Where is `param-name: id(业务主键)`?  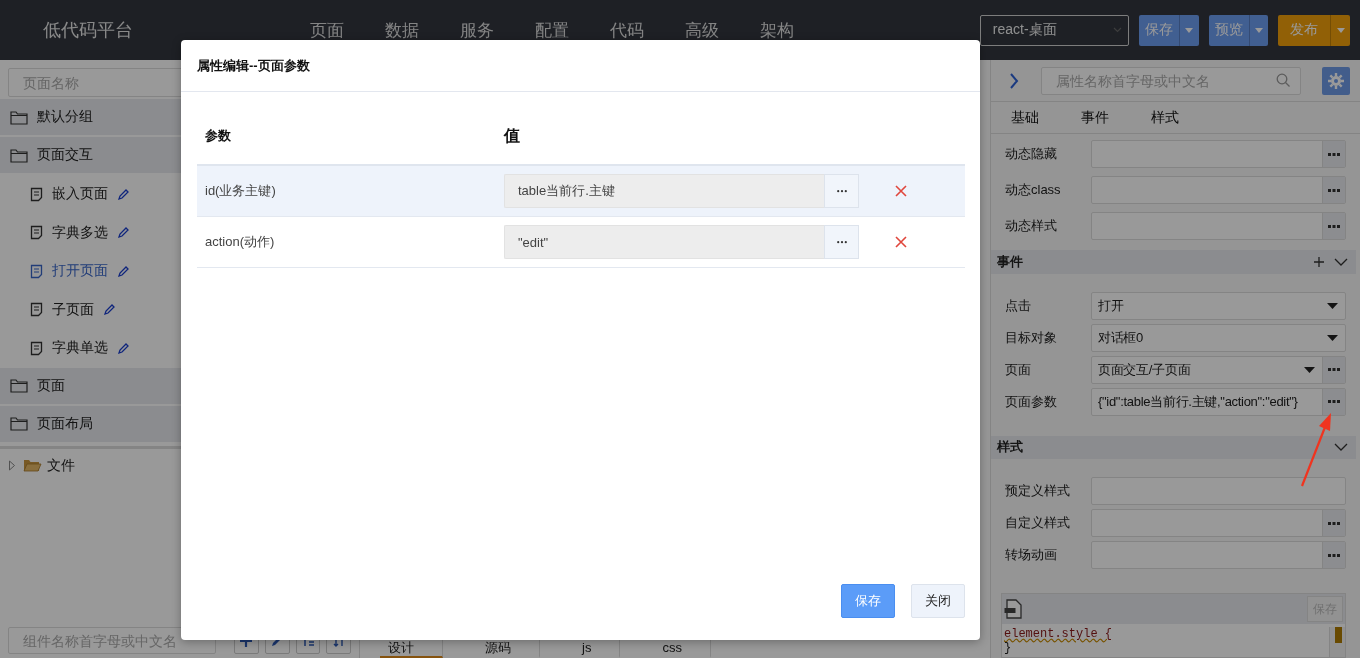 param-name: id(业务主键) is located at coordinates (240, 191).